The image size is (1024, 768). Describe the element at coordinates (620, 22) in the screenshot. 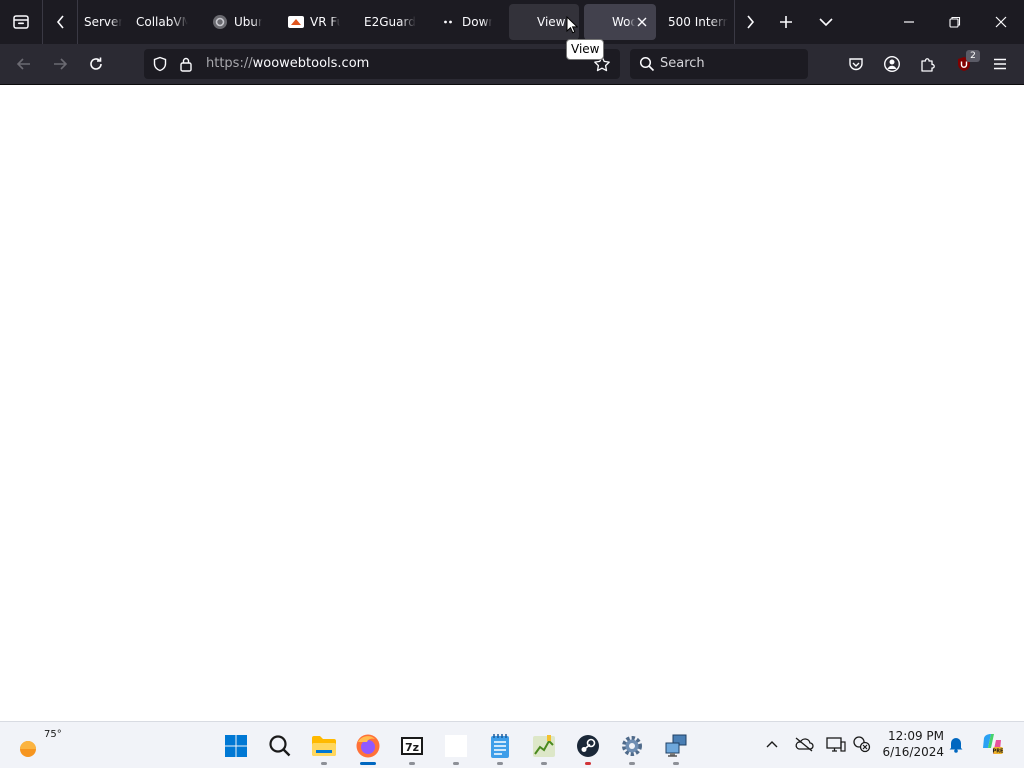

I see `tab-woo-active: Woo` at that location.